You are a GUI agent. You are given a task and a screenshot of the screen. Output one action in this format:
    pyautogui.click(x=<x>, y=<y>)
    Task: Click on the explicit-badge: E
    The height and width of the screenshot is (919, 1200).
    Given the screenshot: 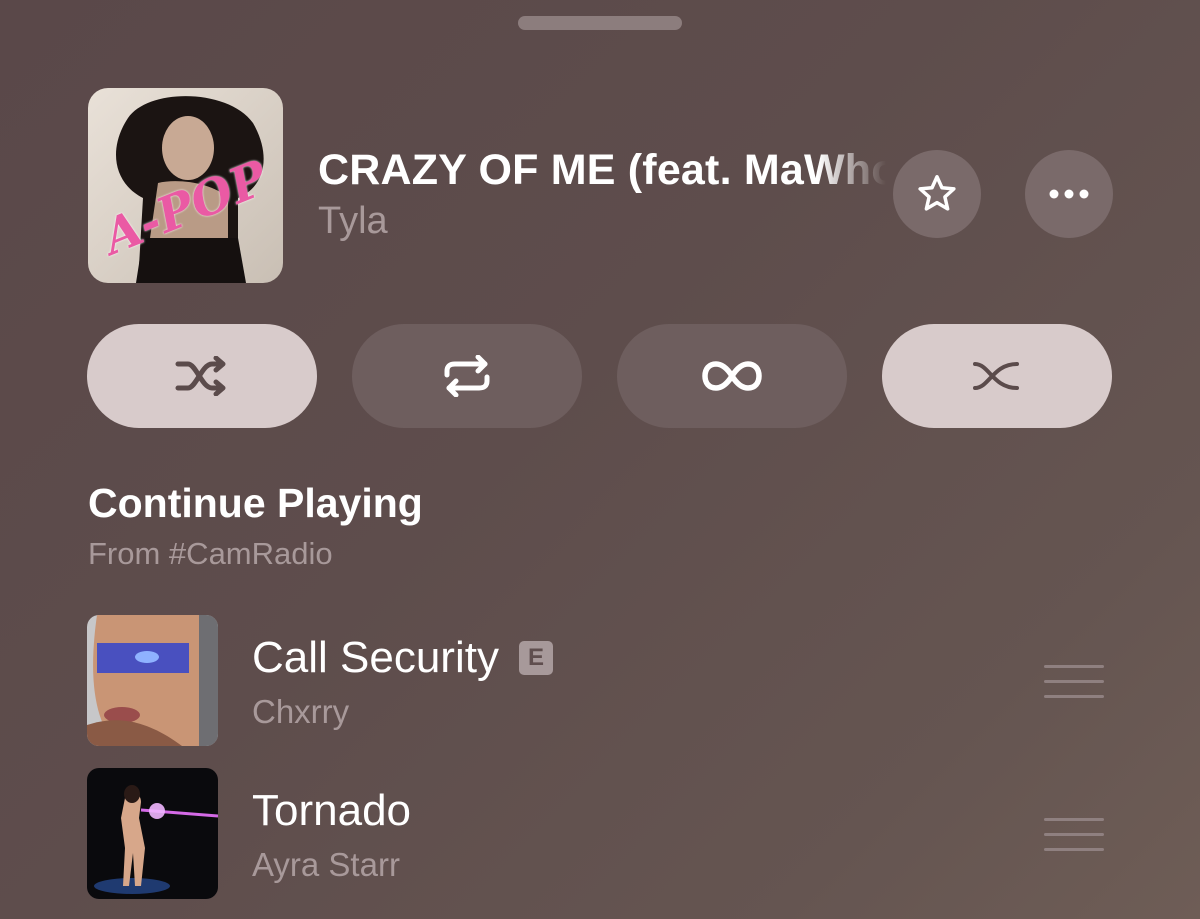 What is the action you would take?
    pyautogui.click(x=535, y=658)
    